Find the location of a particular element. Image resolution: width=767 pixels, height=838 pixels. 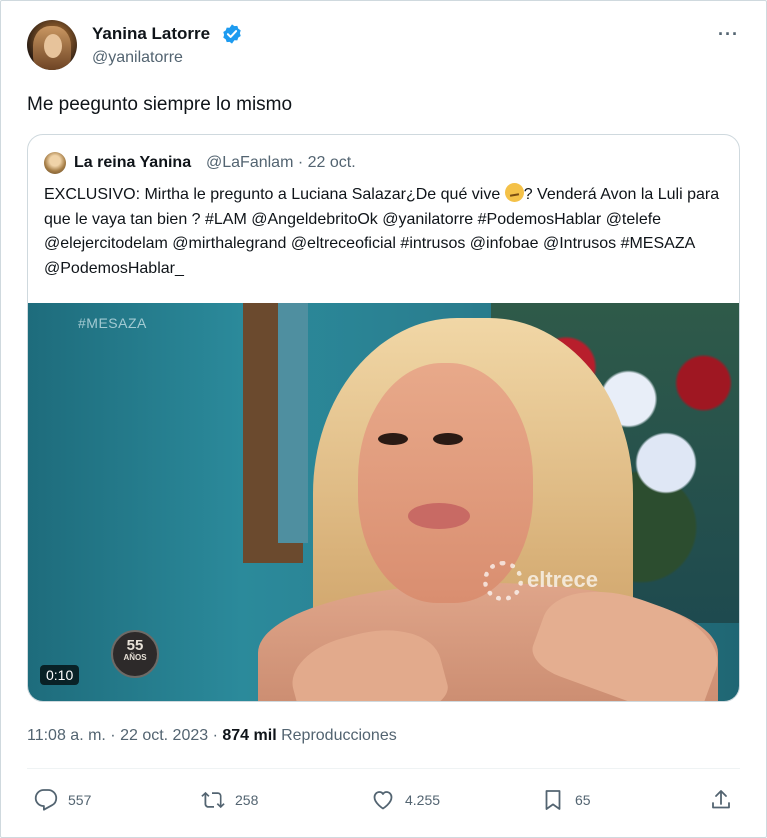

retweet-button: 258 is located at coordinates (229, 800).